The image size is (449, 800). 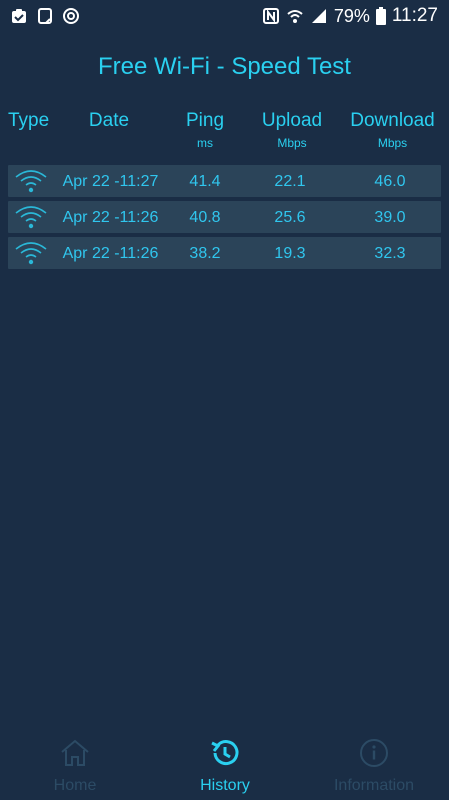 I want to click on header-ping: Ping ms, so click(x=205, y=130).